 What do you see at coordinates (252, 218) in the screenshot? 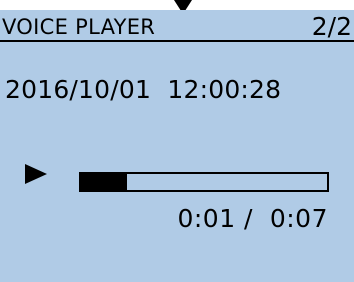
I see `playback-time: 0:01 / 0:07` at bounding box center [252, 218].